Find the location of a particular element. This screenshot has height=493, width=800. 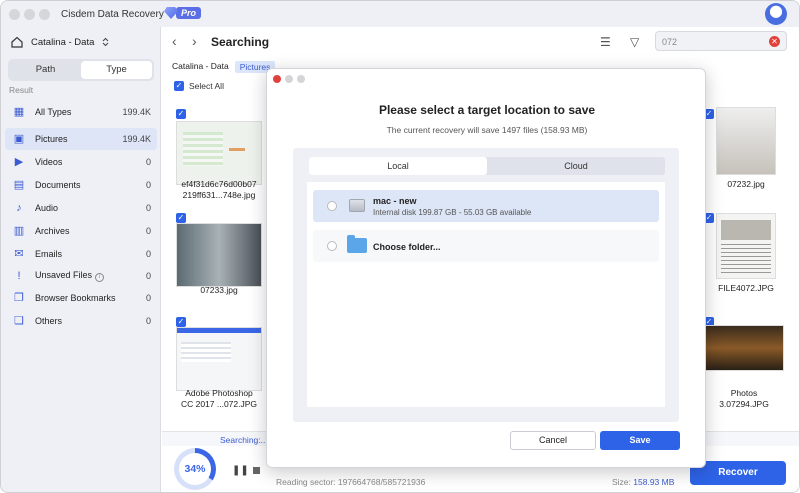

progress-ring: 34% is located at coordinates (195, 469).